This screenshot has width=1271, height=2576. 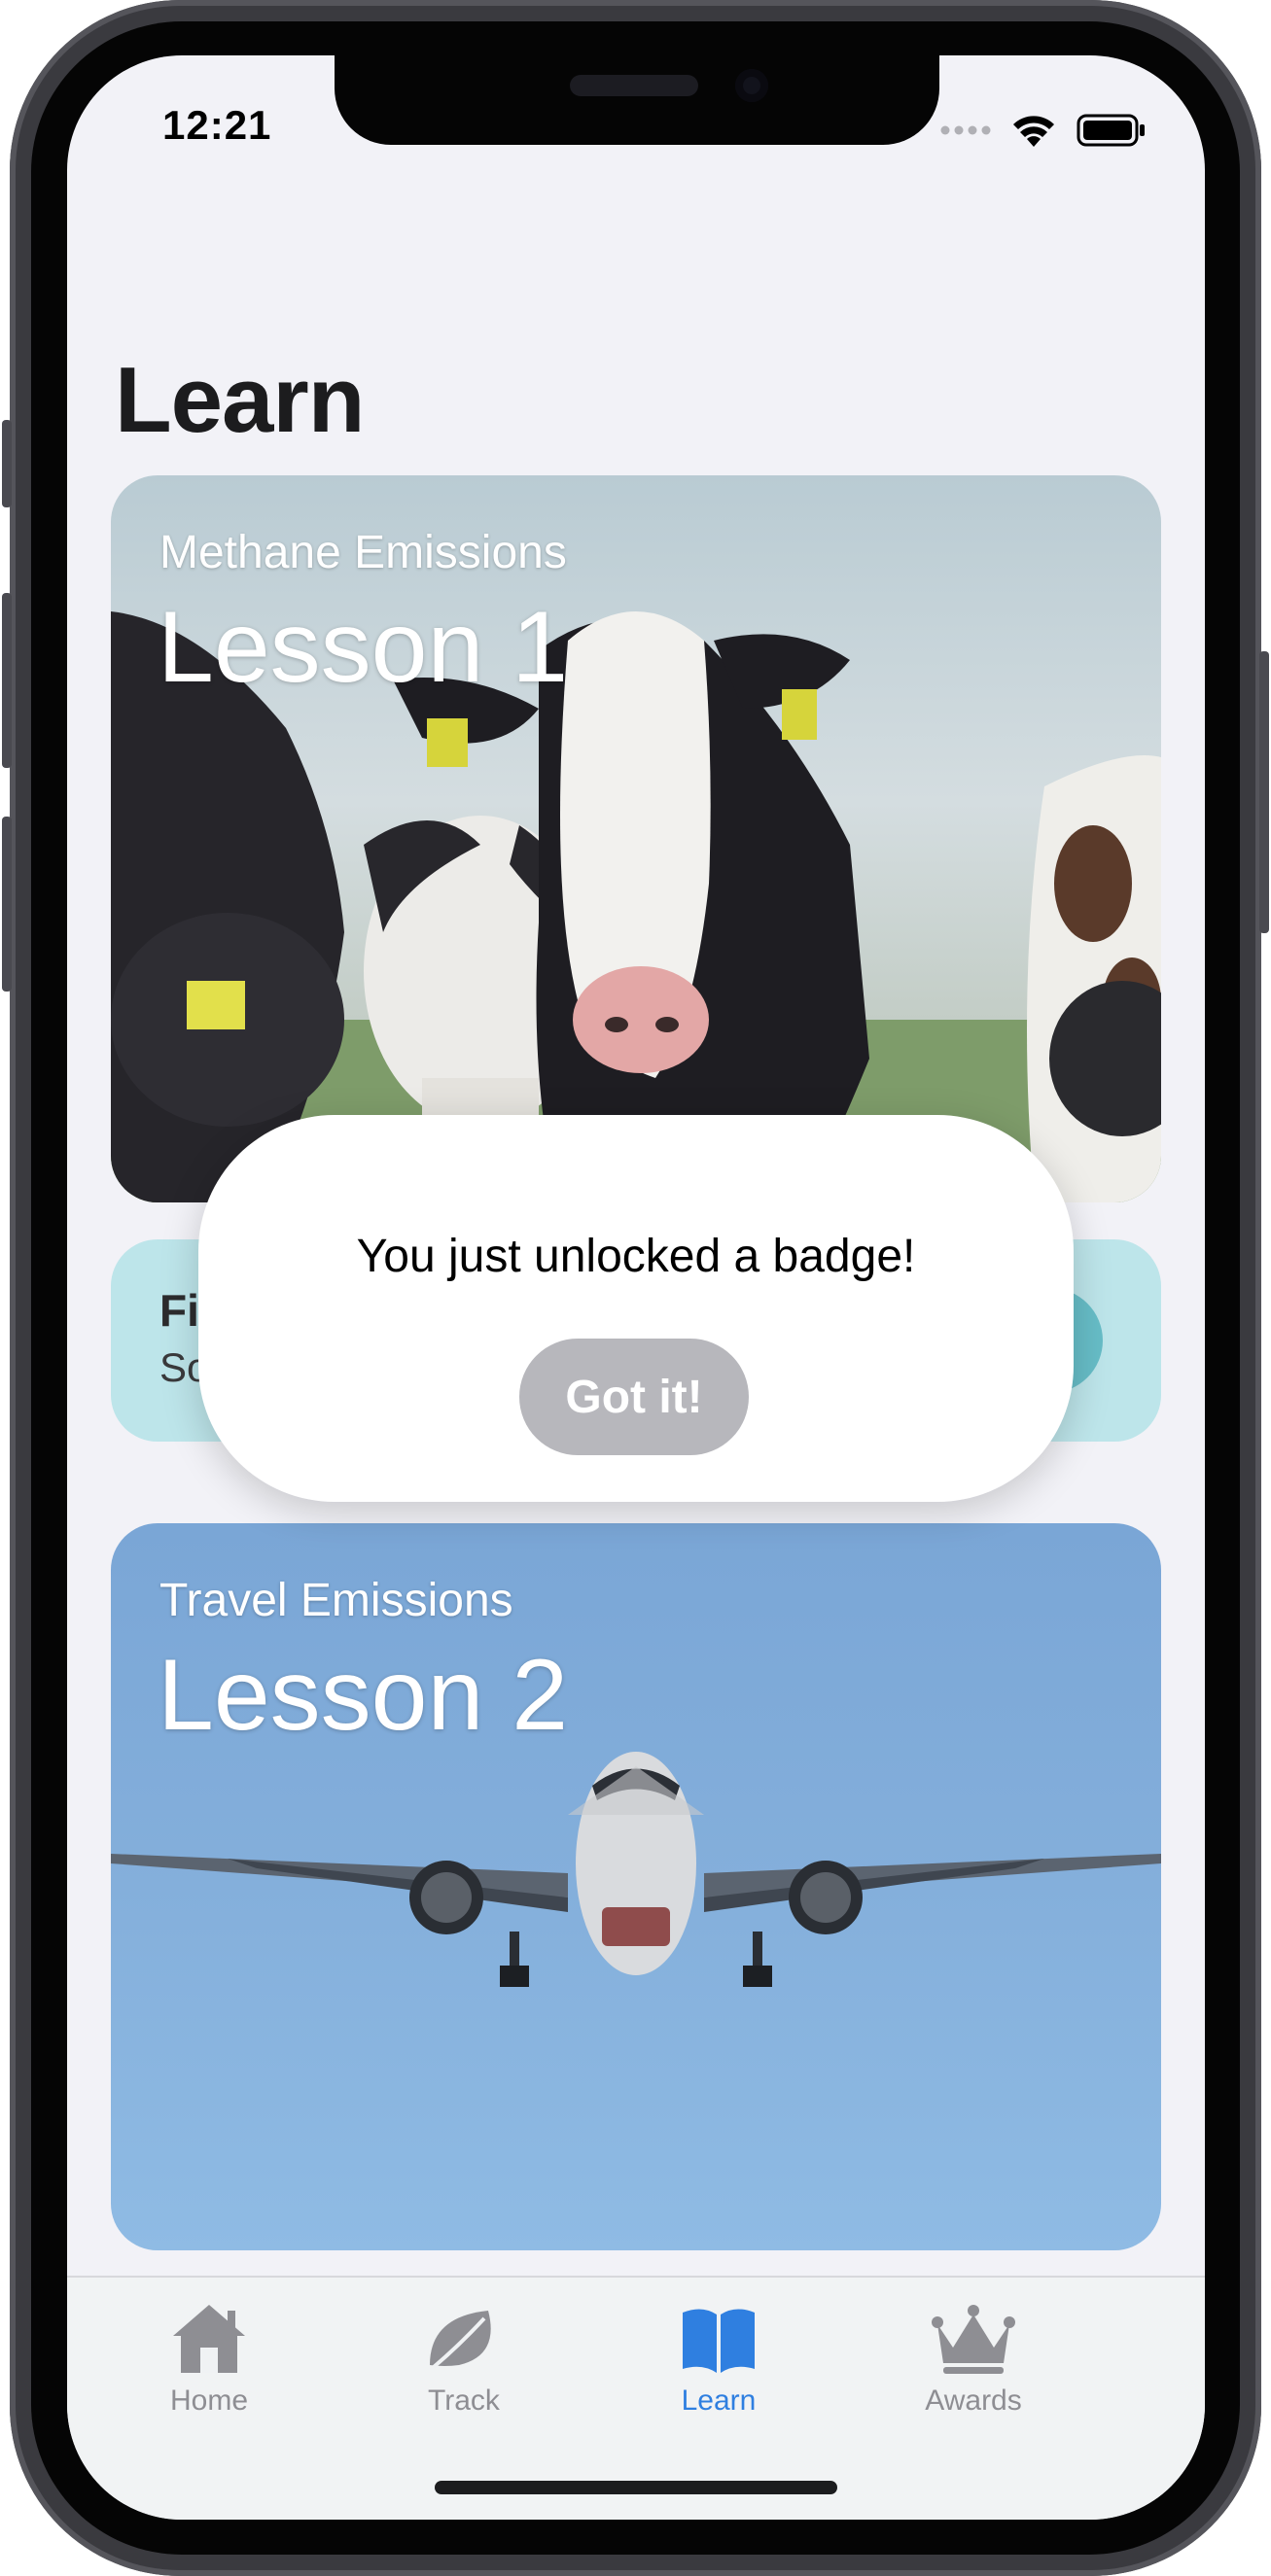 What do you see at coordinates (751, 86) in the screenshot?
I see `front-camera` at bounding box center [751, 86].